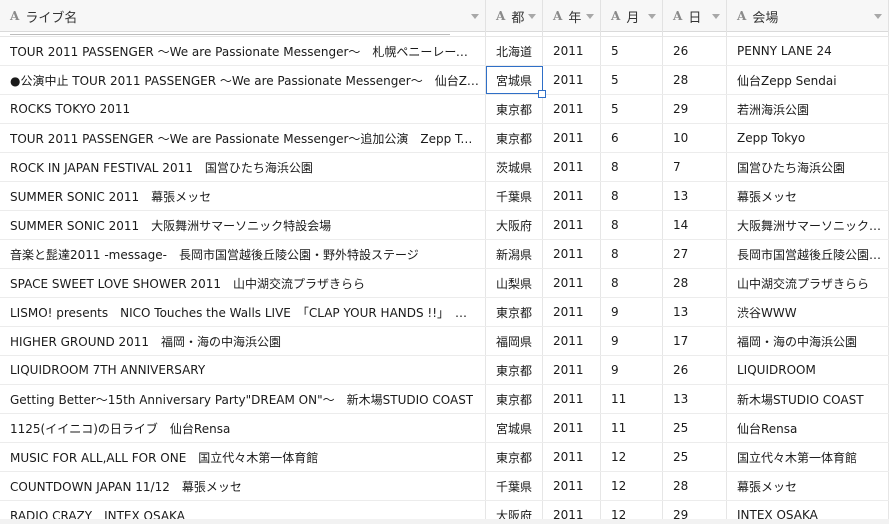 The height and width of the screenshot is (524, 889). Describe the element at coordinates (808, 312) in the screenshot. I see `cell-venue: 渋谷WWW` at that location.